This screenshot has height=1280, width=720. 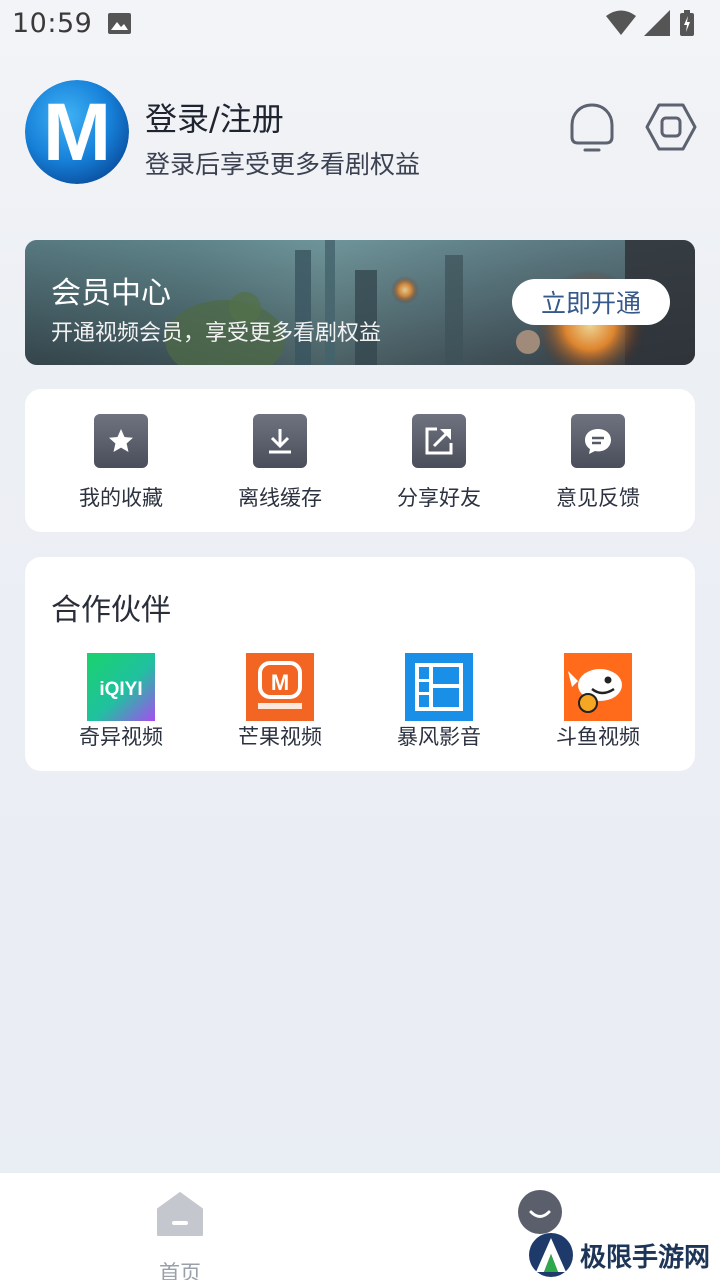 I want to click on mango-logo: M, so click(x=280, y=687).